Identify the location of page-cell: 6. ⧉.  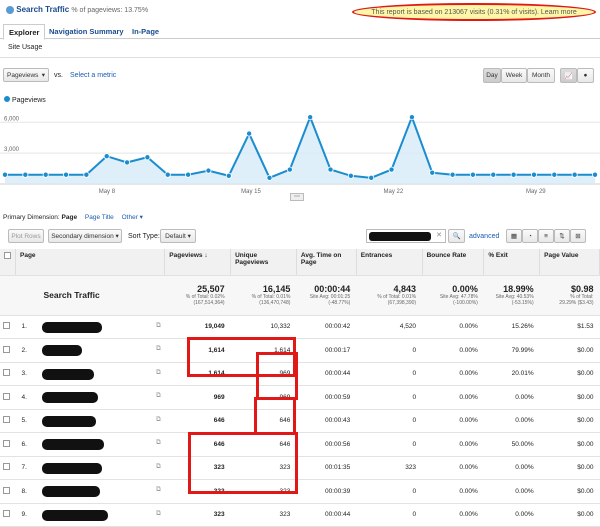
(90, 444).